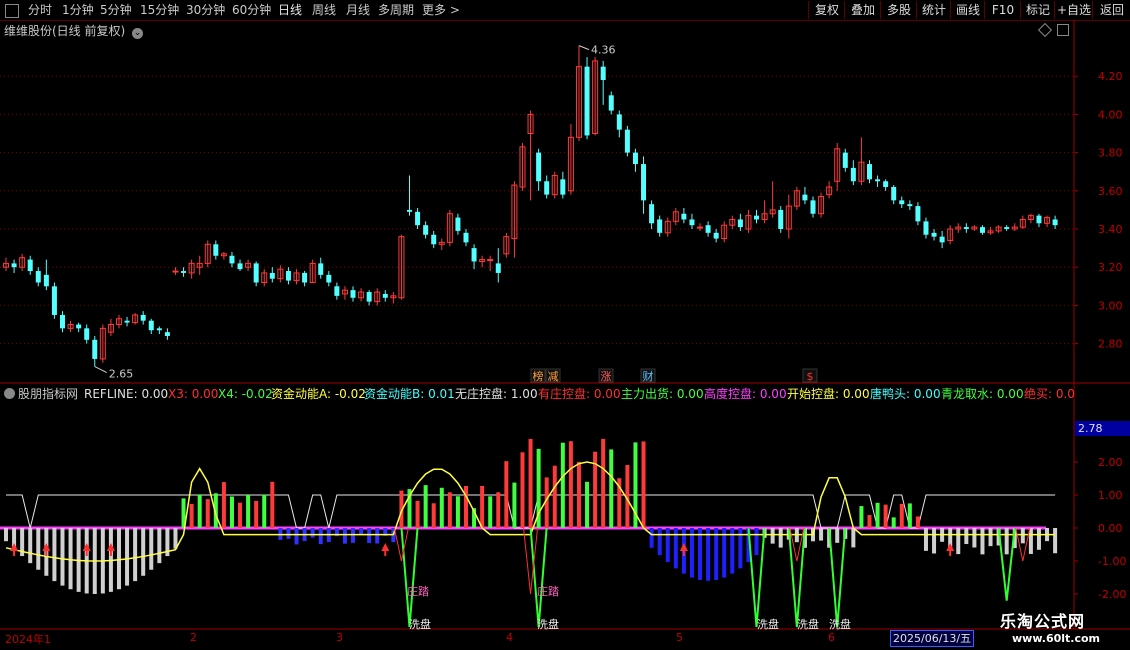 This screenshot has width=1130, height=650. Describe the element at coordinates (584, 48) in the screenshot. I see `high-pointer` at that location.